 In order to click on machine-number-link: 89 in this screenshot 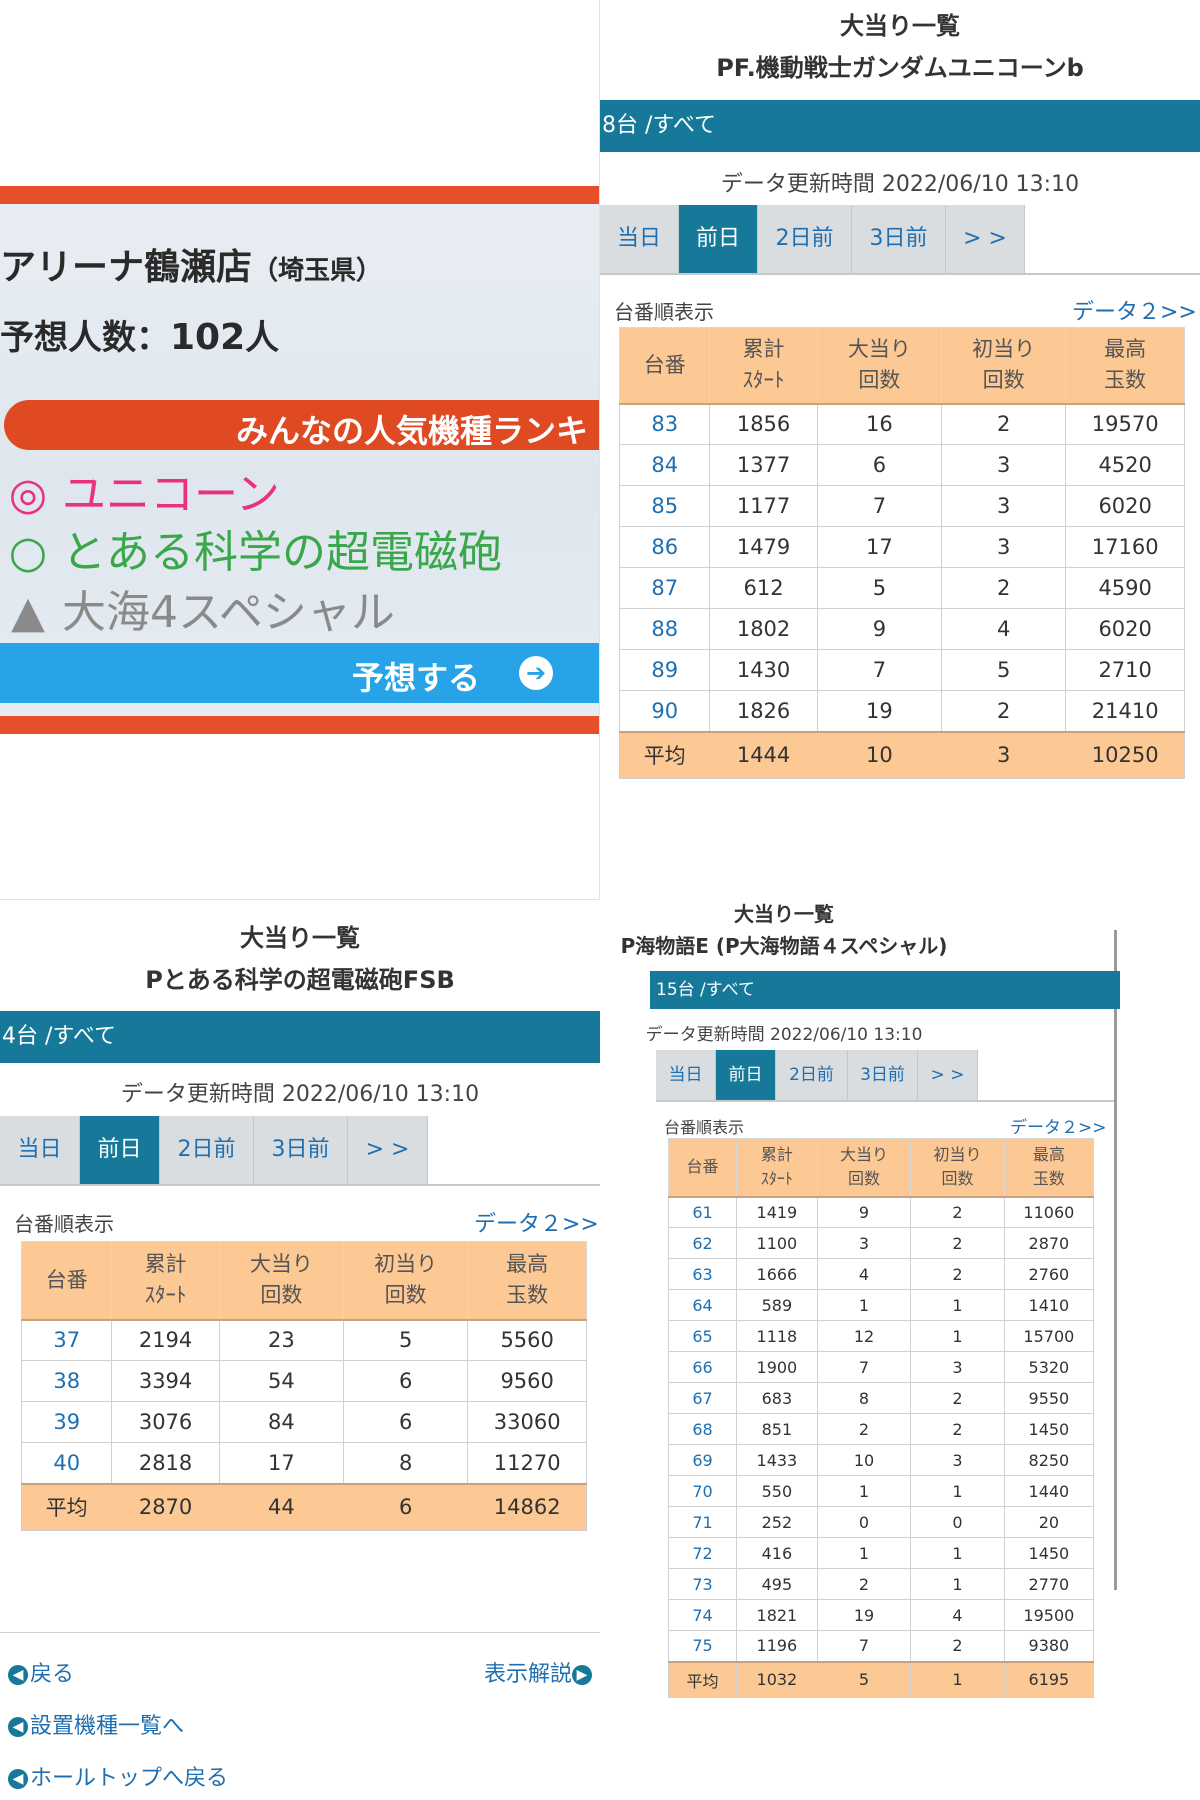, I will do `click(664, 670)`.